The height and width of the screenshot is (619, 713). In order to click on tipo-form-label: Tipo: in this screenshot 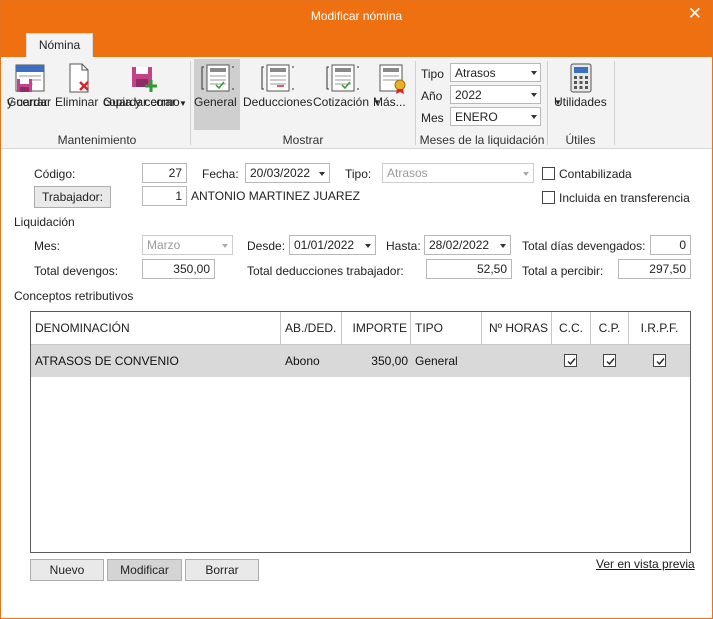, I will do `click(358, 174)`.